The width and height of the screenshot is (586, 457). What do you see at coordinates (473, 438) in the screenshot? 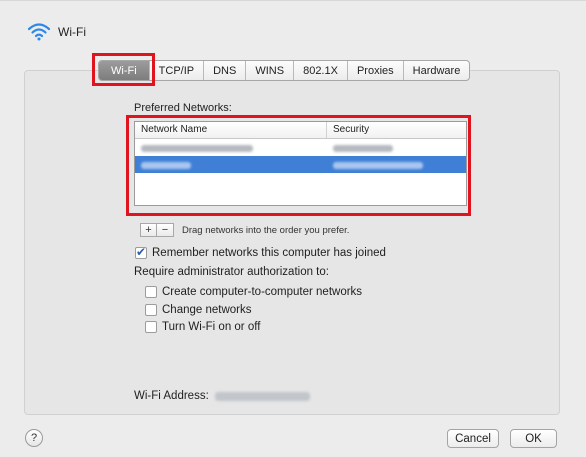
I see `cancel-button: Cancel` at bounding box center [473, 438].